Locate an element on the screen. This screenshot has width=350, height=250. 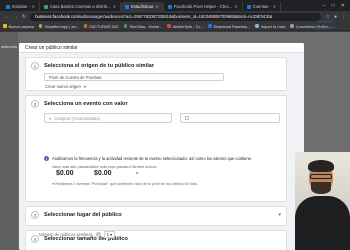
browser-tab-active: Estadísticas ✕ is located at coordinates (142, 6).